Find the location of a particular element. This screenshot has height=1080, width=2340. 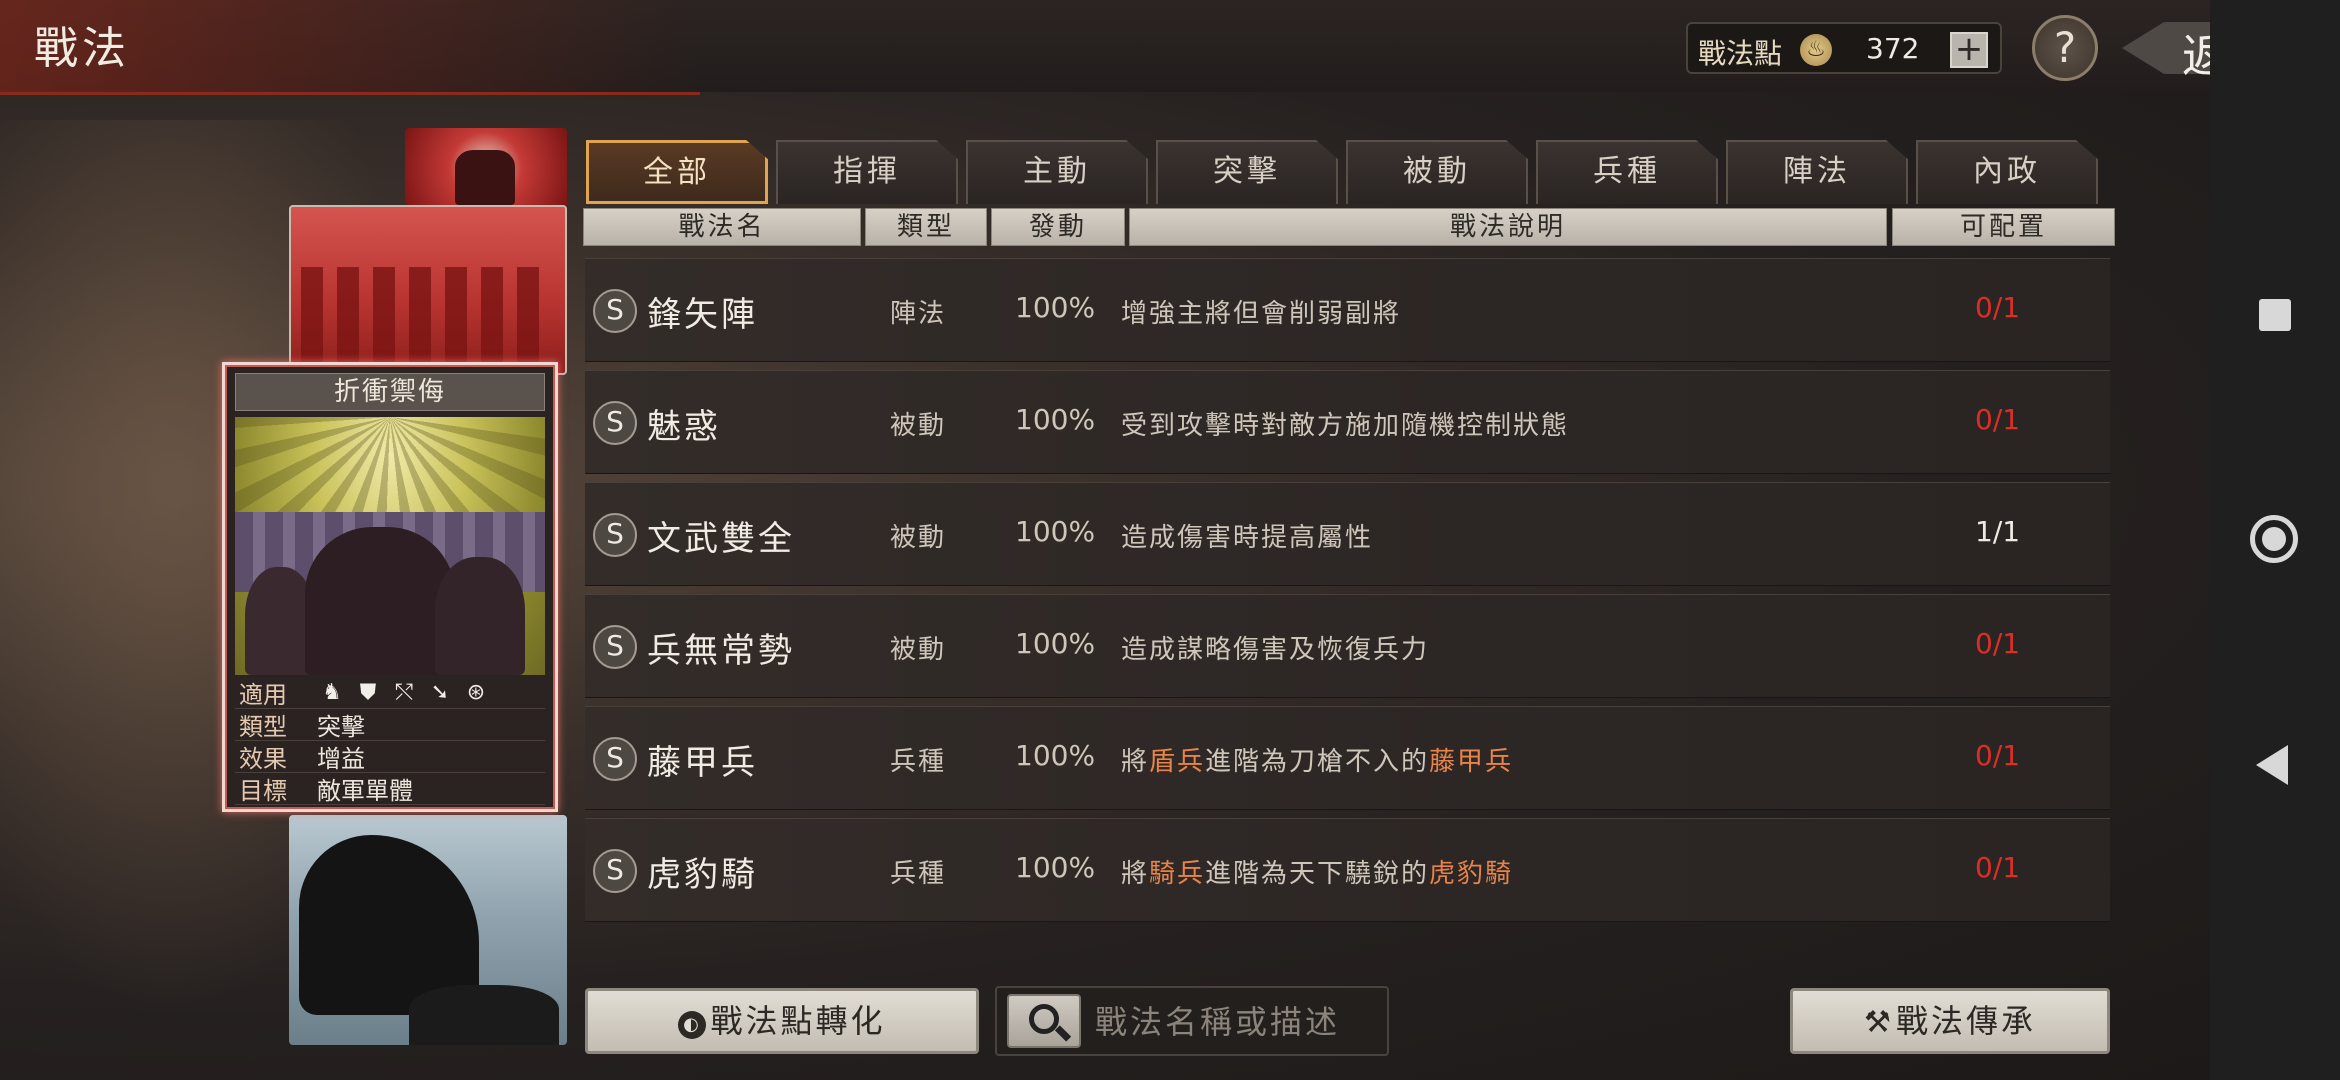

hammer-icon: ⚒ is located at coordinates (1879, 1022).